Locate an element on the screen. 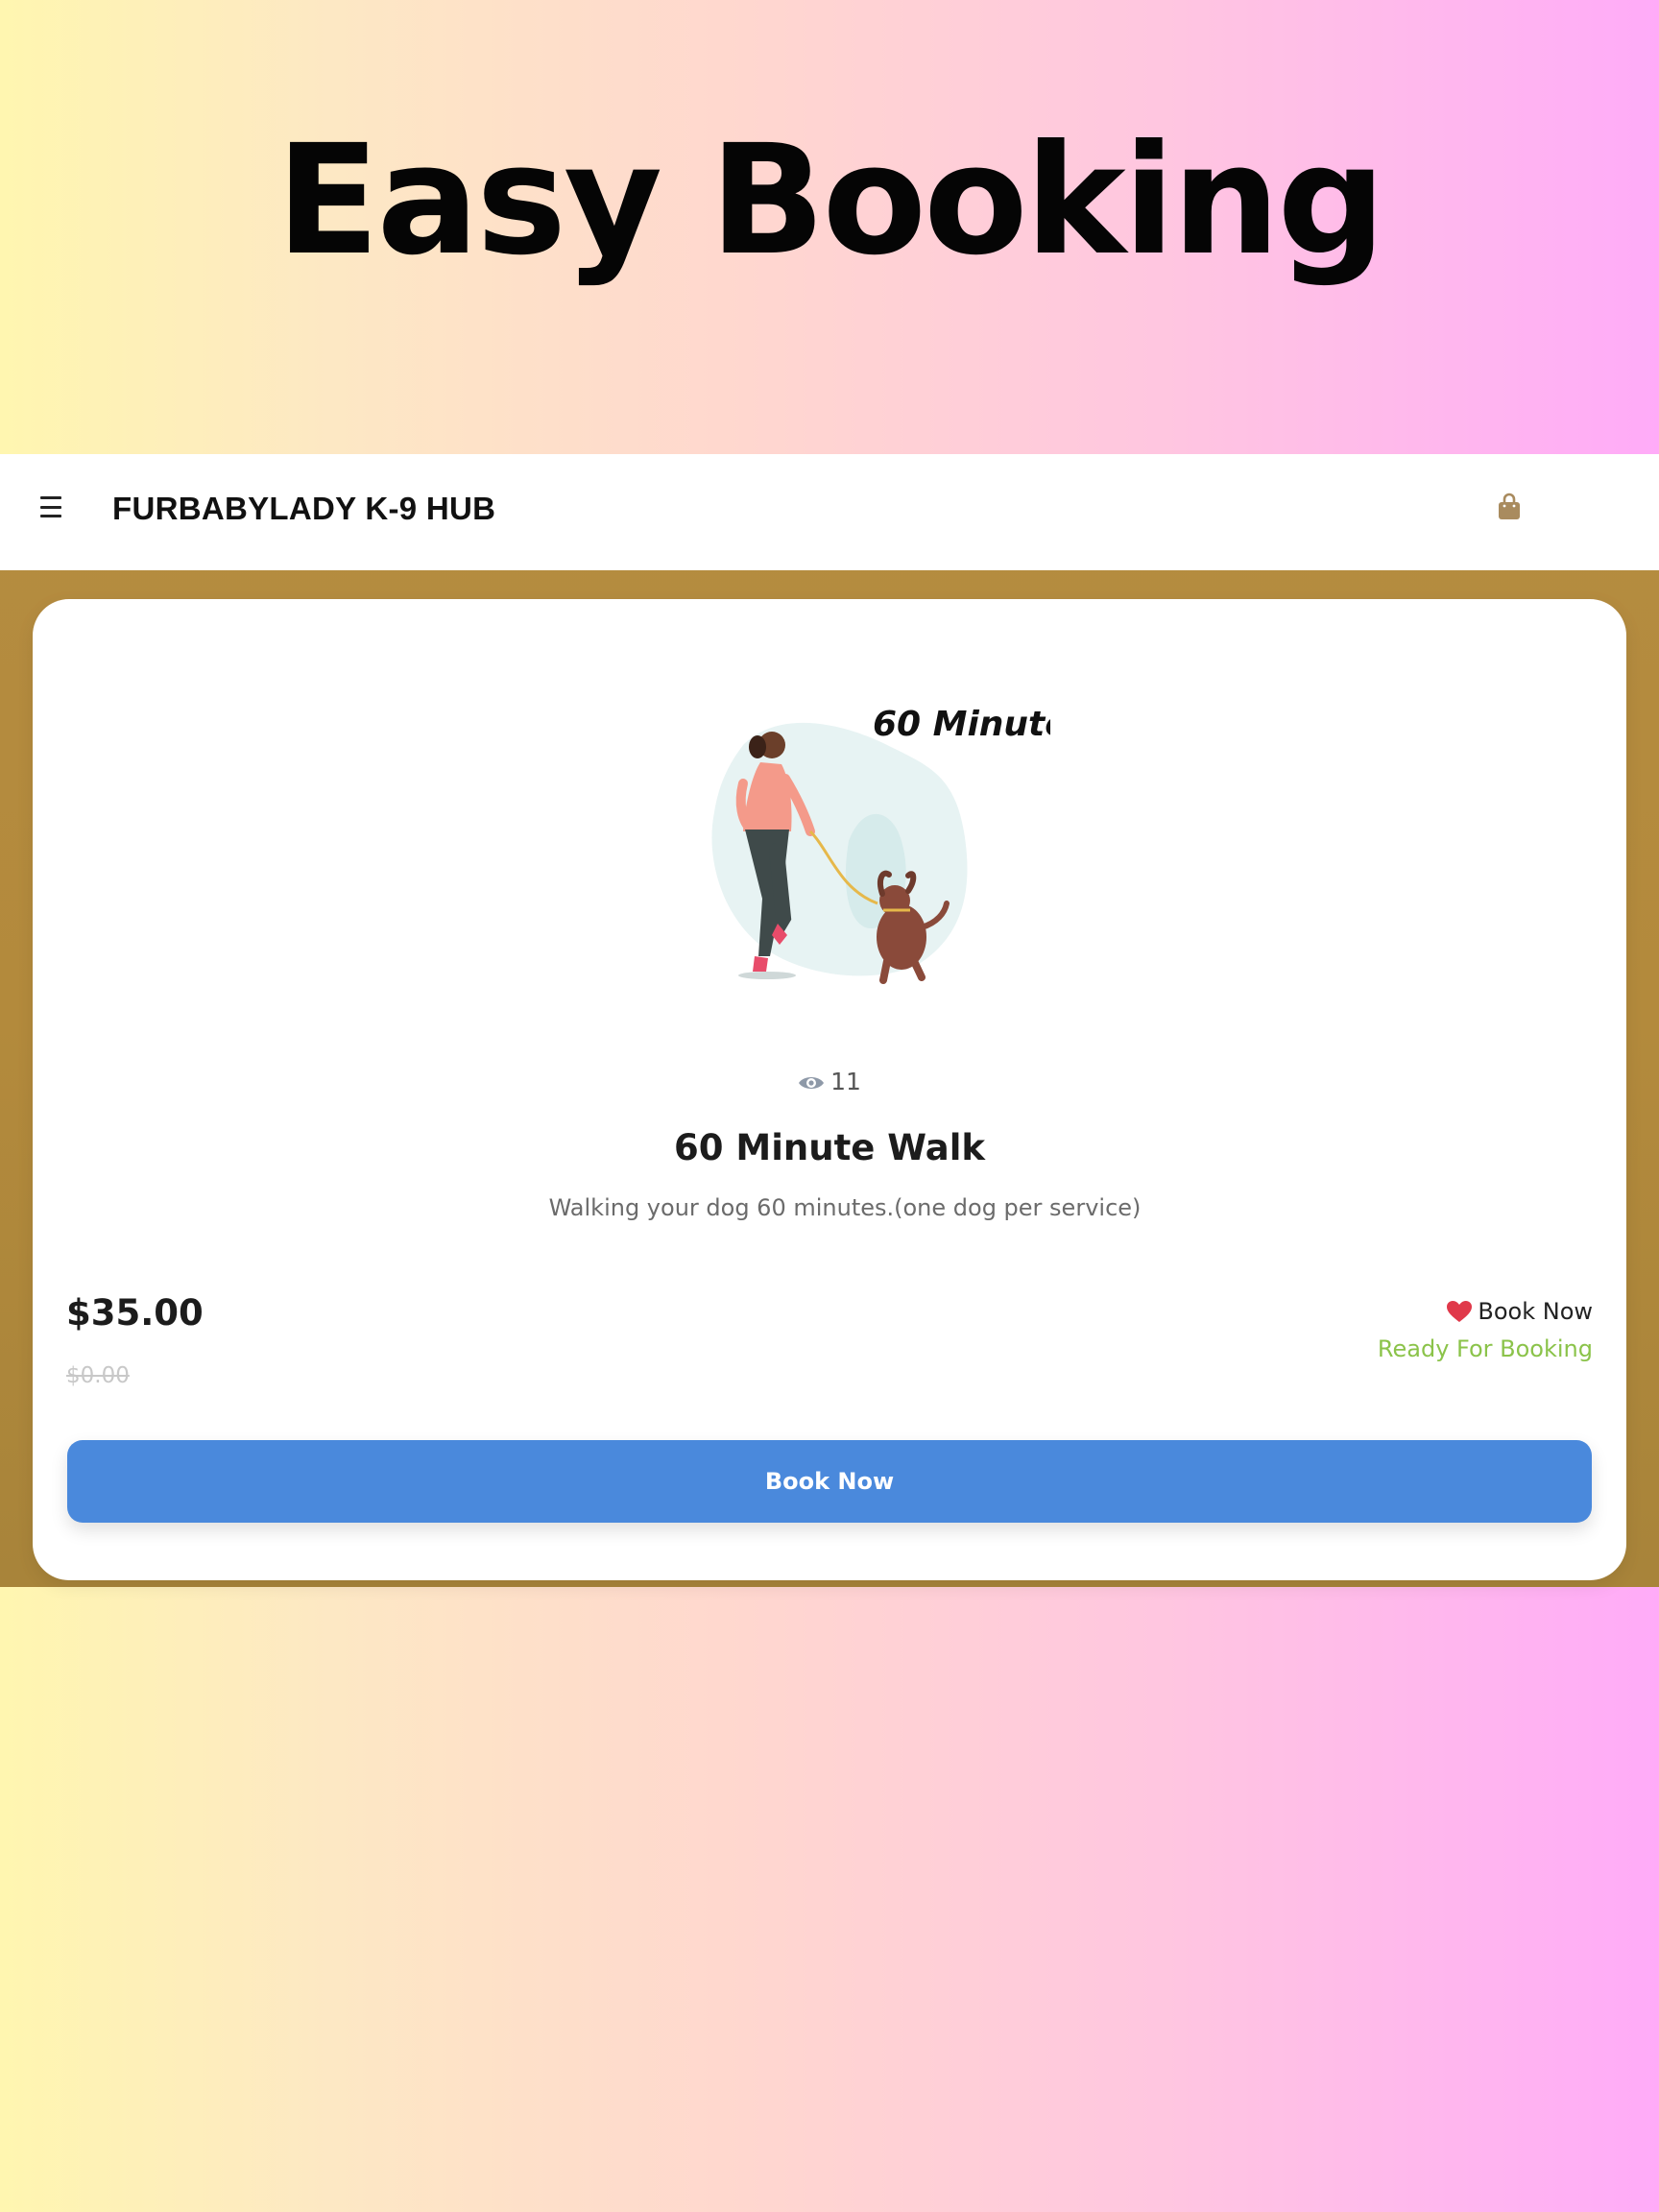 The width and height of the screenshot is (1659, 2212). brand-name: FURBABYLADY K-9 HUB is located at coordinates (303, 509).